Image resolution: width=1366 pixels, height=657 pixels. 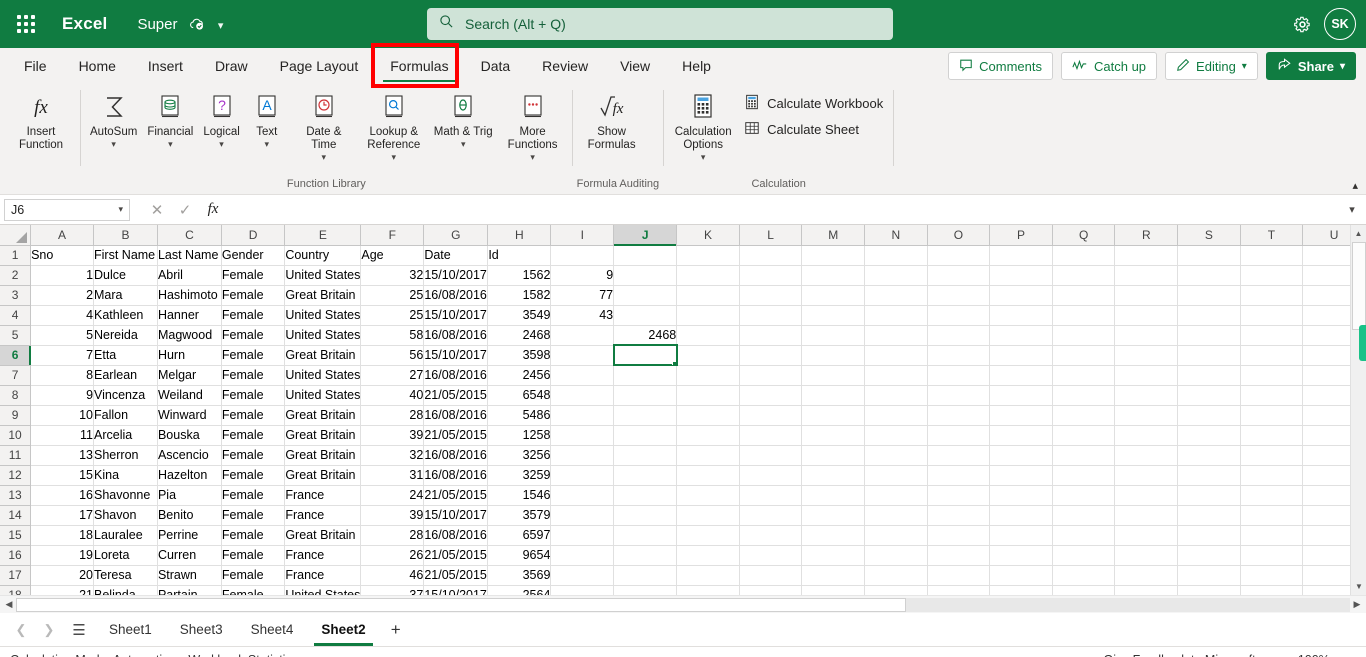 I want to click on tab-formulas: Formulas, so click(x=419, y=66).